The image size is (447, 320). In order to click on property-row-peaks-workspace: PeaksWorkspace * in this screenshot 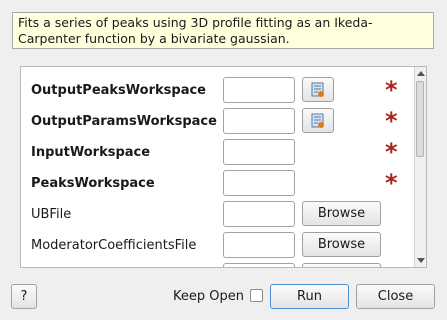, I will do `click(219, 184)`.